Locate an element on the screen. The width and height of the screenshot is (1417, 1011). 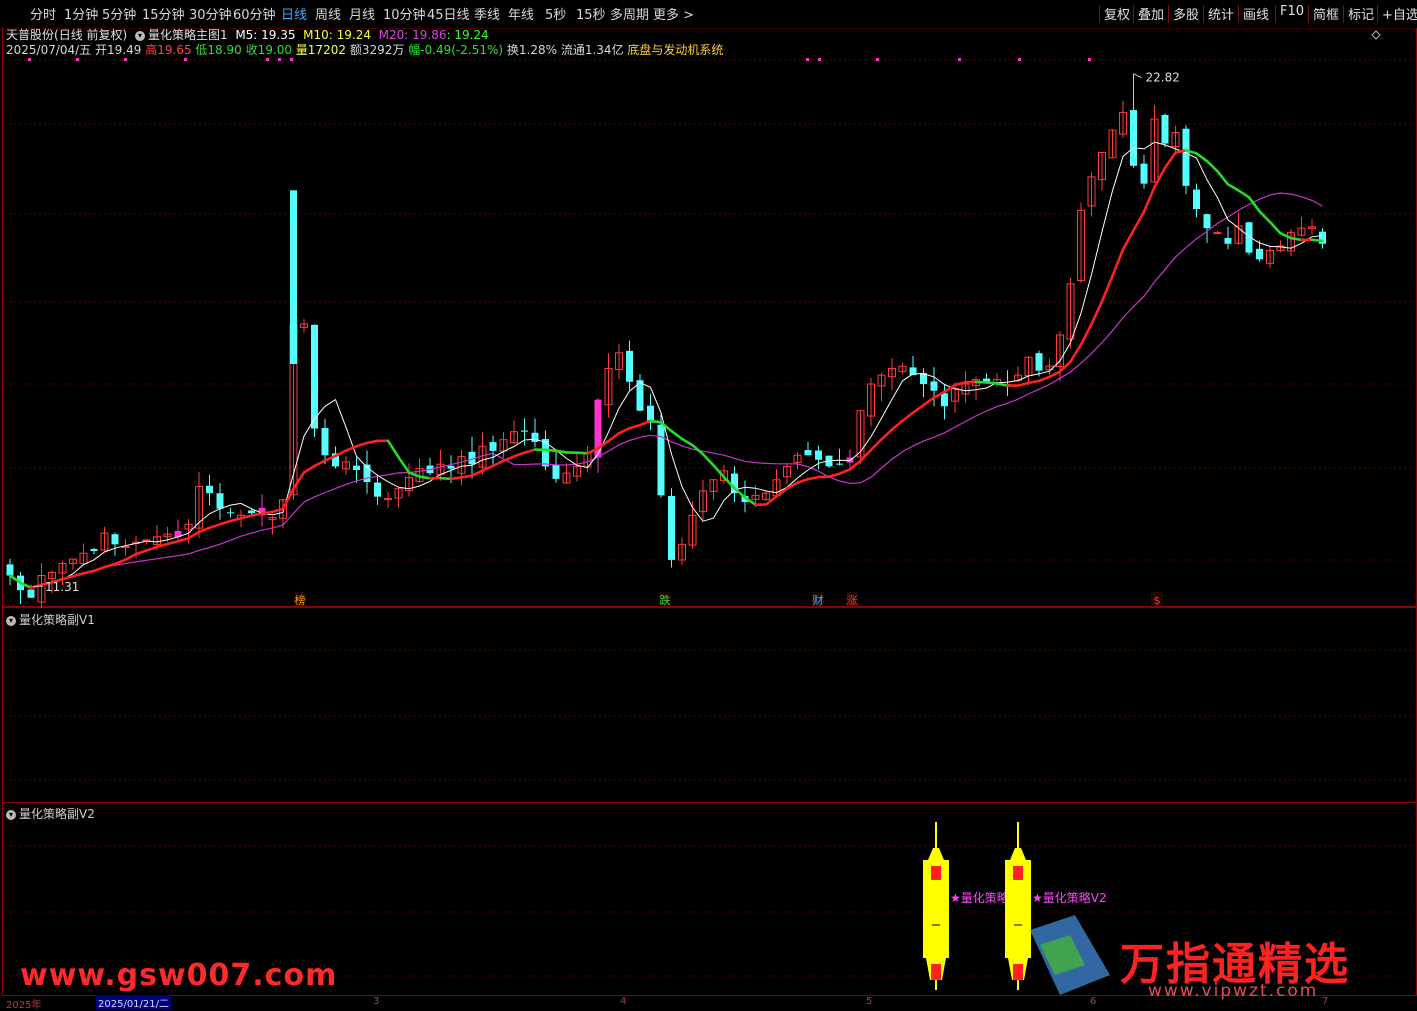
signal-marker: 涨 is located at coordinates (852, 600).